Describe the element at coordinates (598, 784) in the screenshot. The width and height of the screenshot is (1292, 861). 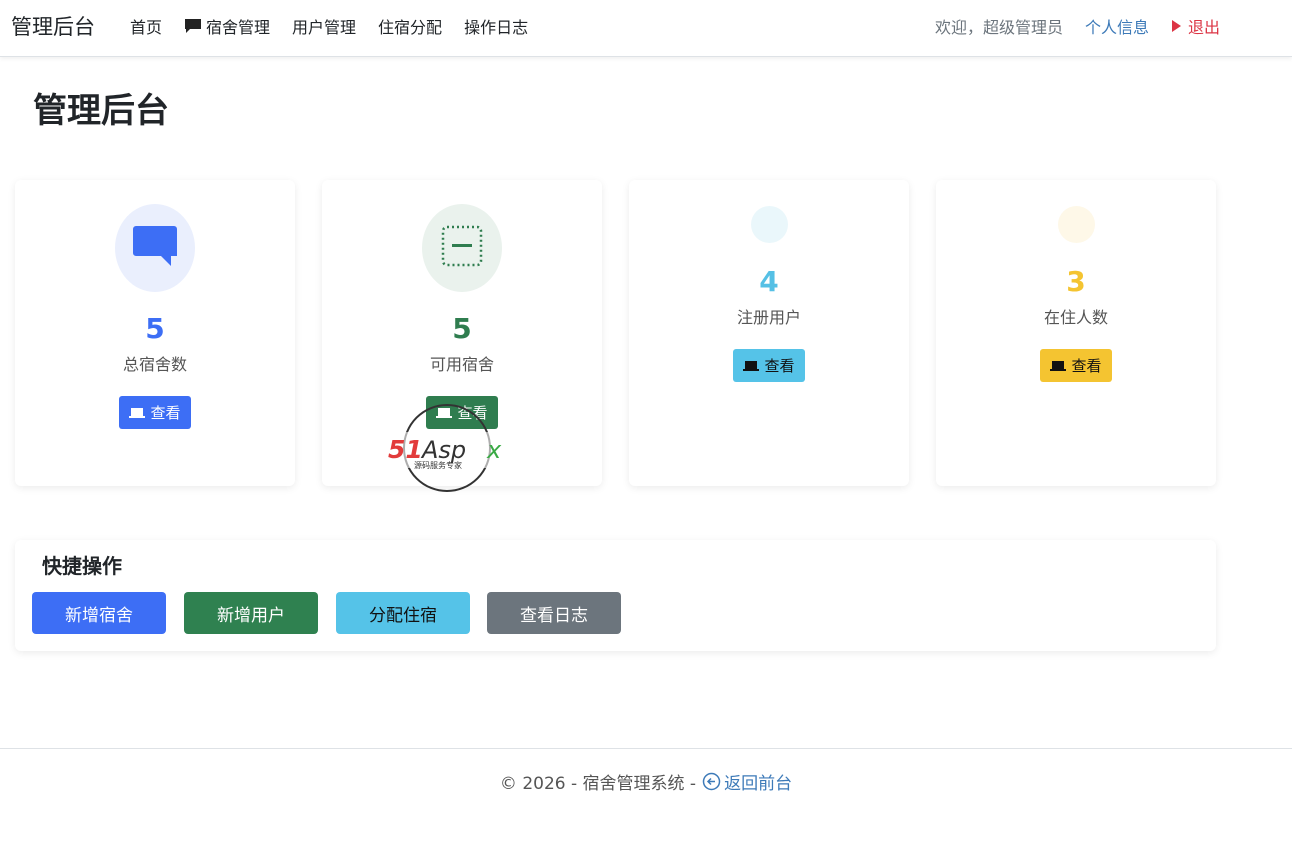
I see `footer-copyright: © 2026 - 宿舍管理系统 -` at that location.